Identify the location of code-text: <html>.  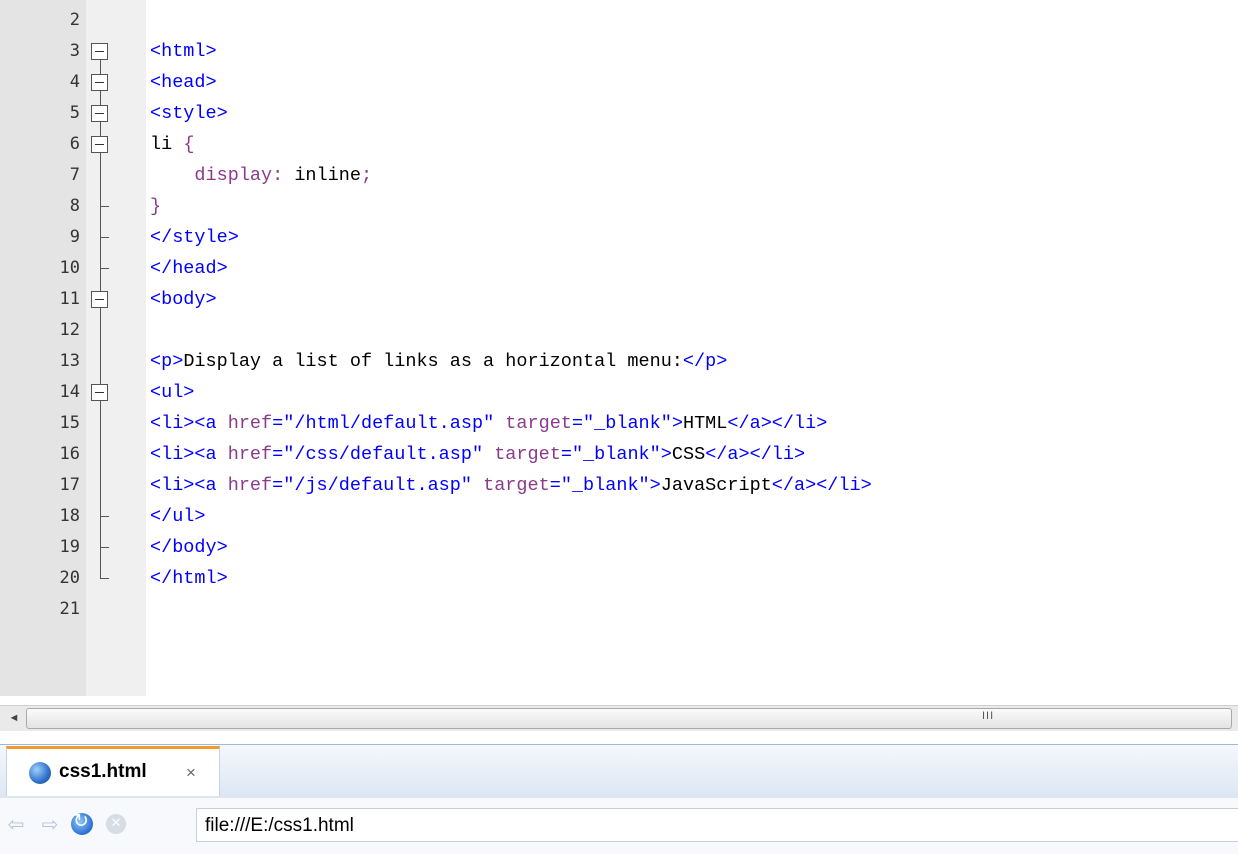
(183, 51).